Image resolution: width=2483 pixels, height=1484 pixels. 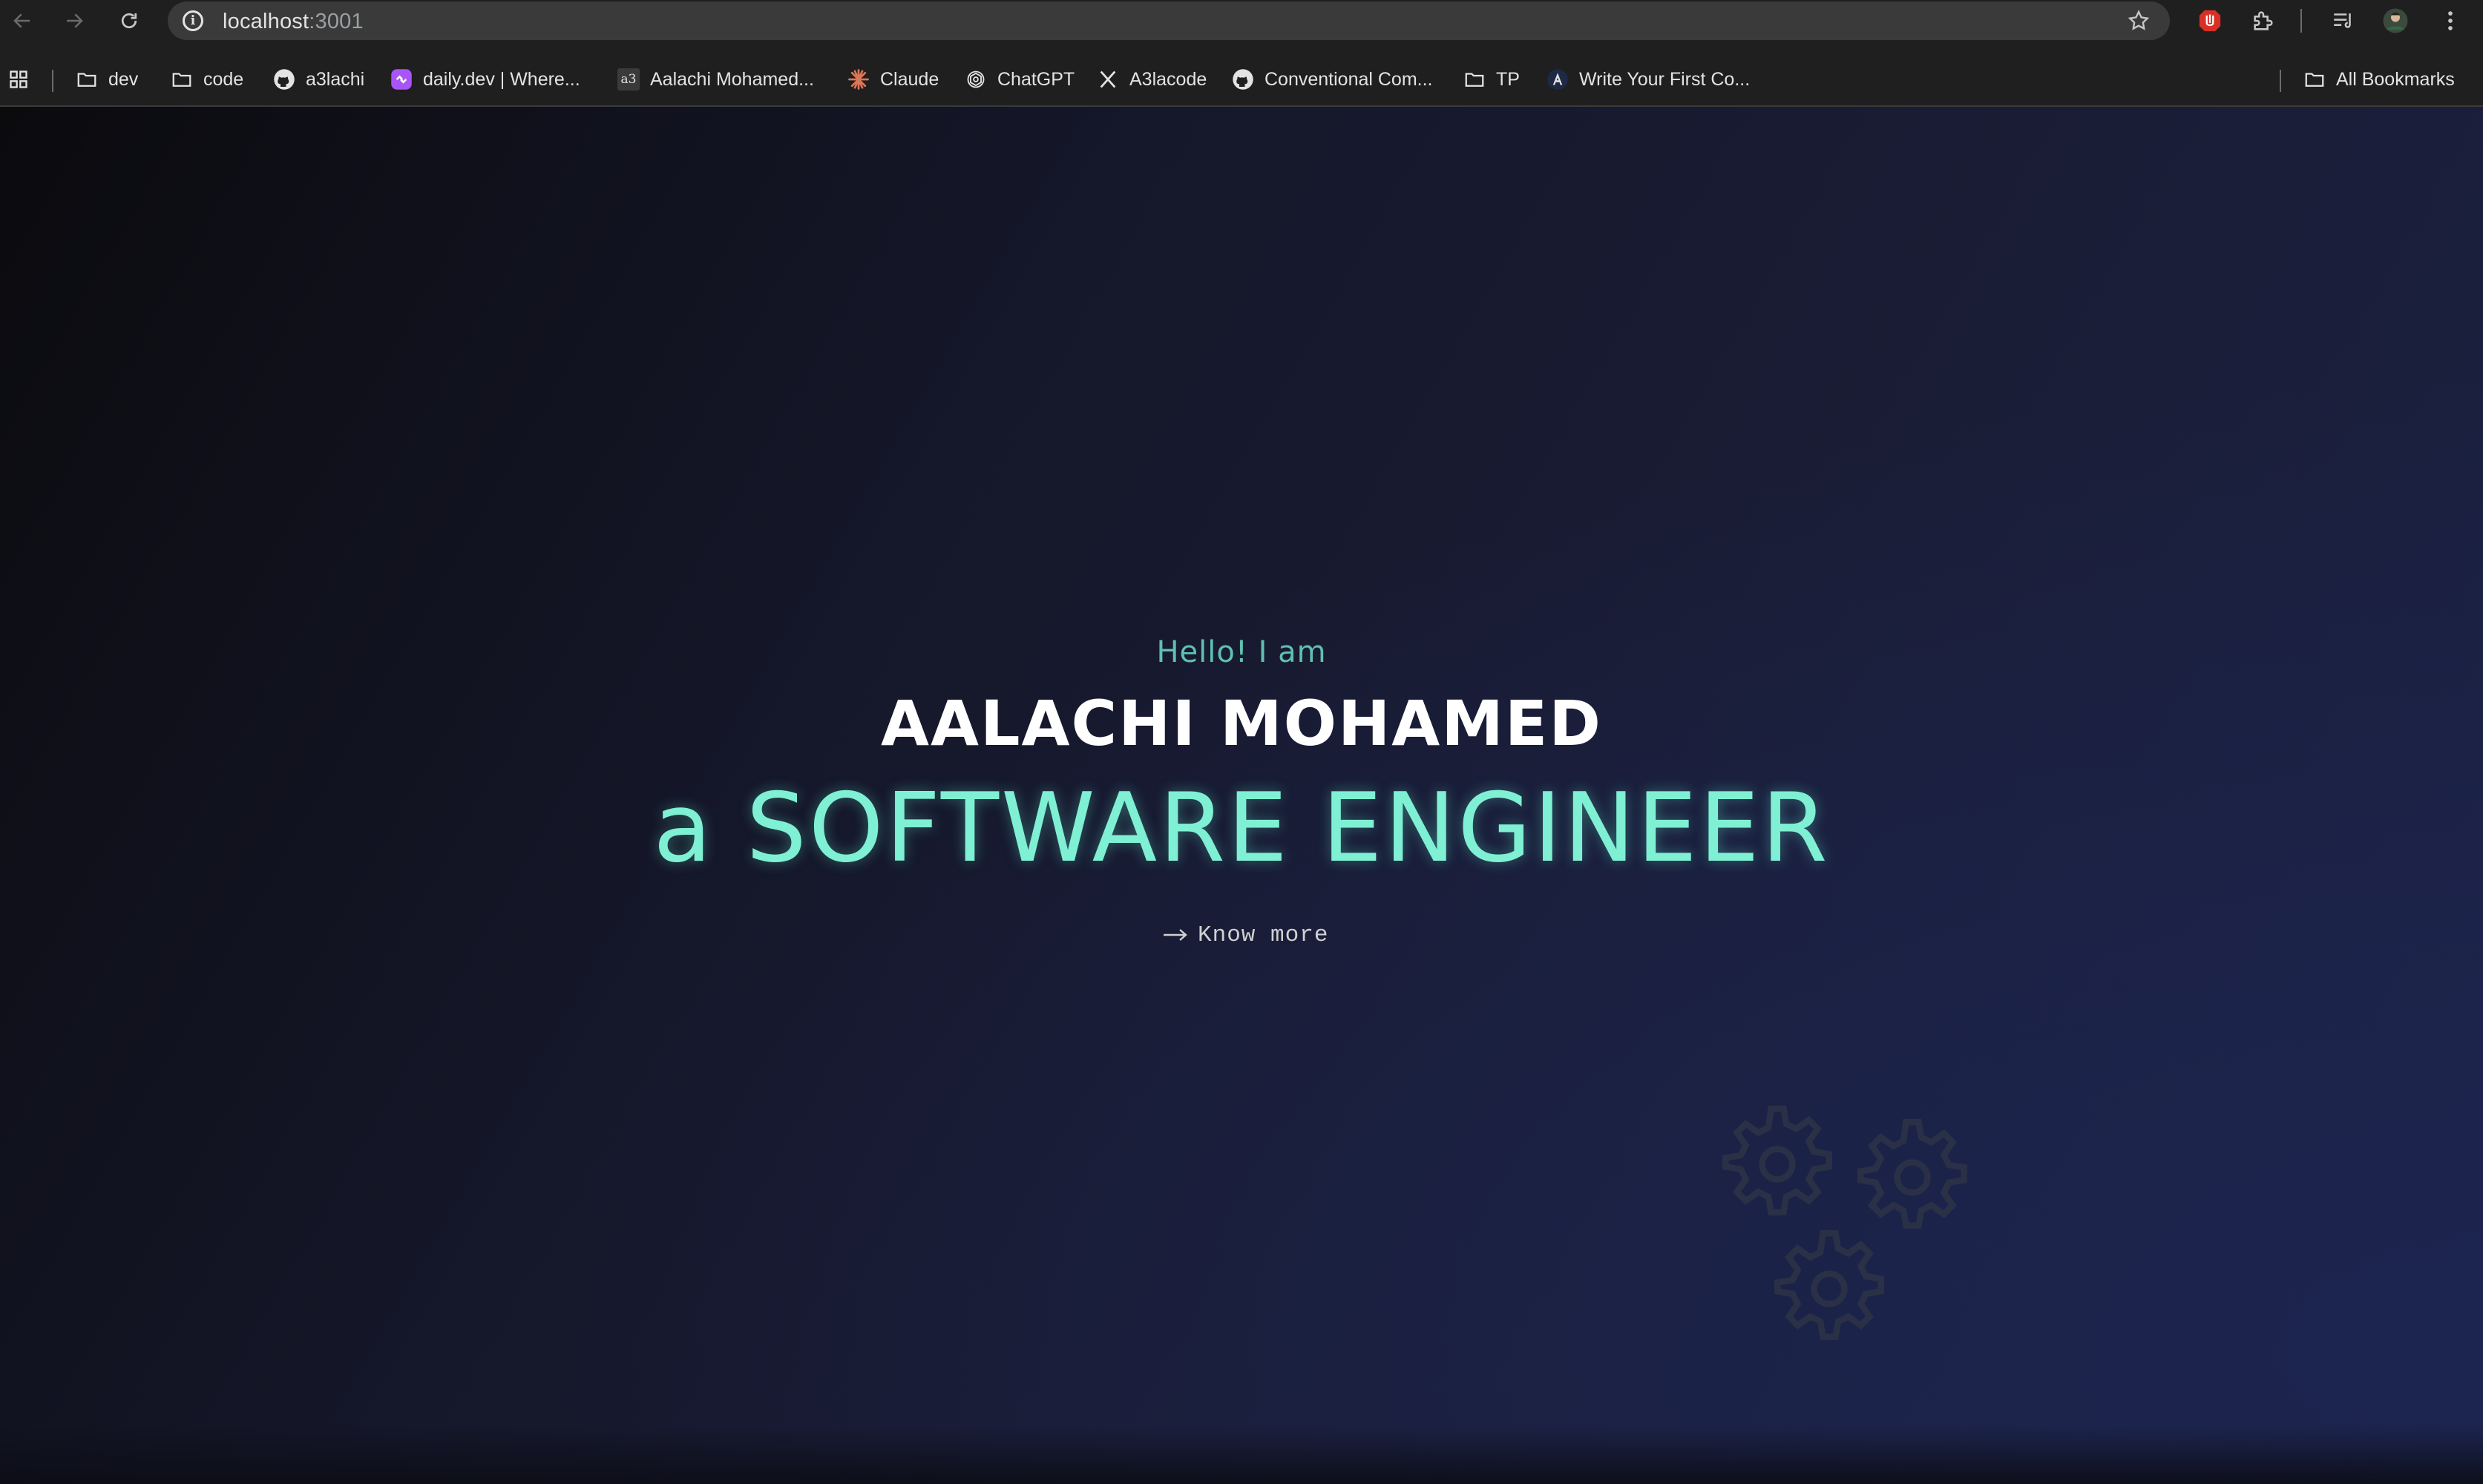 I want to click on browser-menu-button, so click(x=2450, y=21).